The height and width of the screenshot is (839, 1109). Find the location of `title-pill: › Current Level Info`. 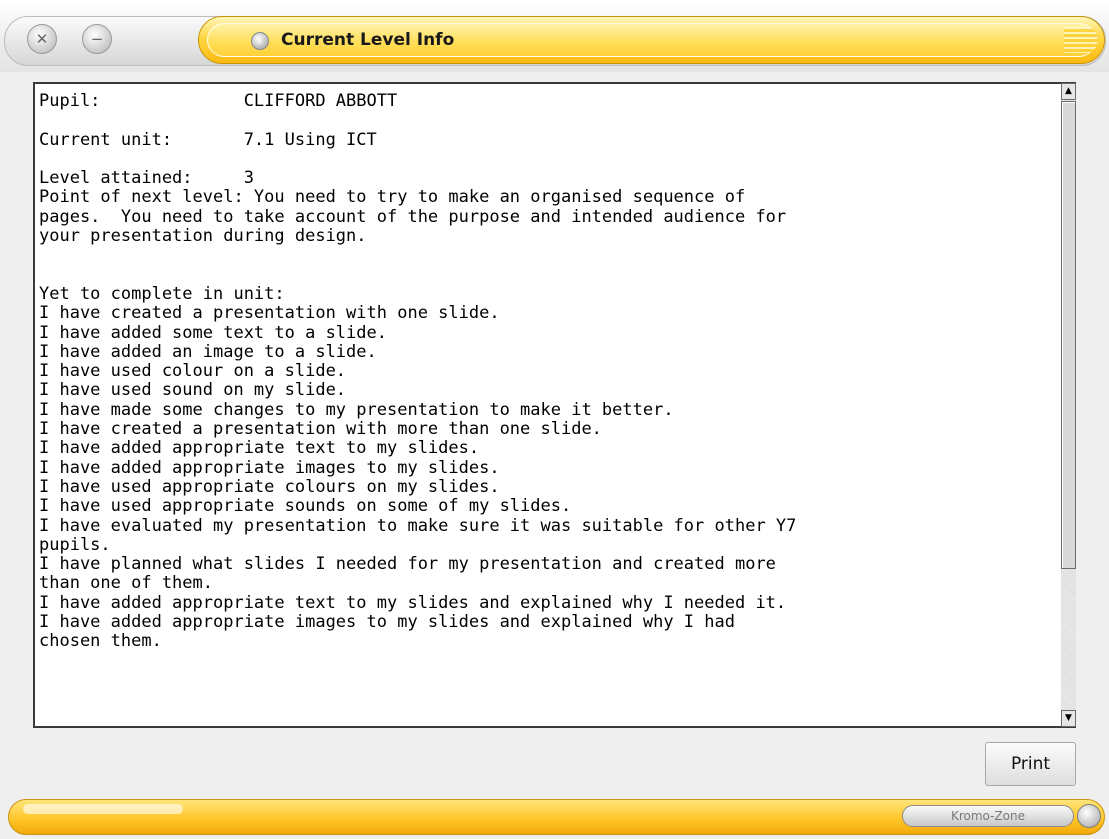

title-pill: › Current Level Info is located at coordinates (651, 40).